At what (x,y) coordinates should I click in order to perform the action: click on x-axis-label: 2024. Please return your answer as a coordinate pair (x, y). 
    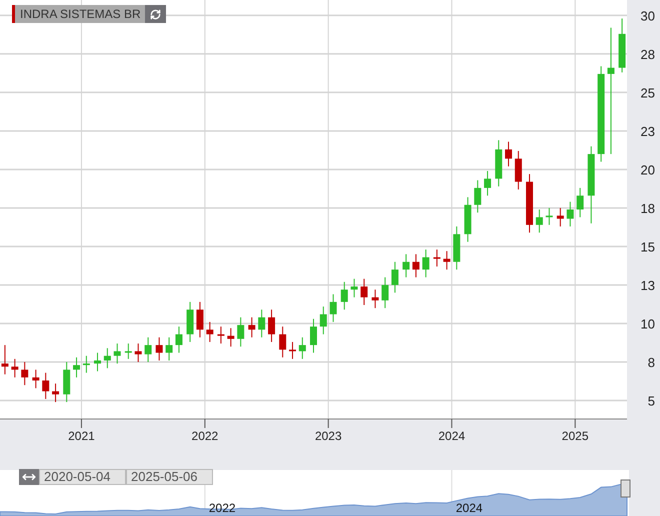
    Looking at the image, I should click on (452, 436).